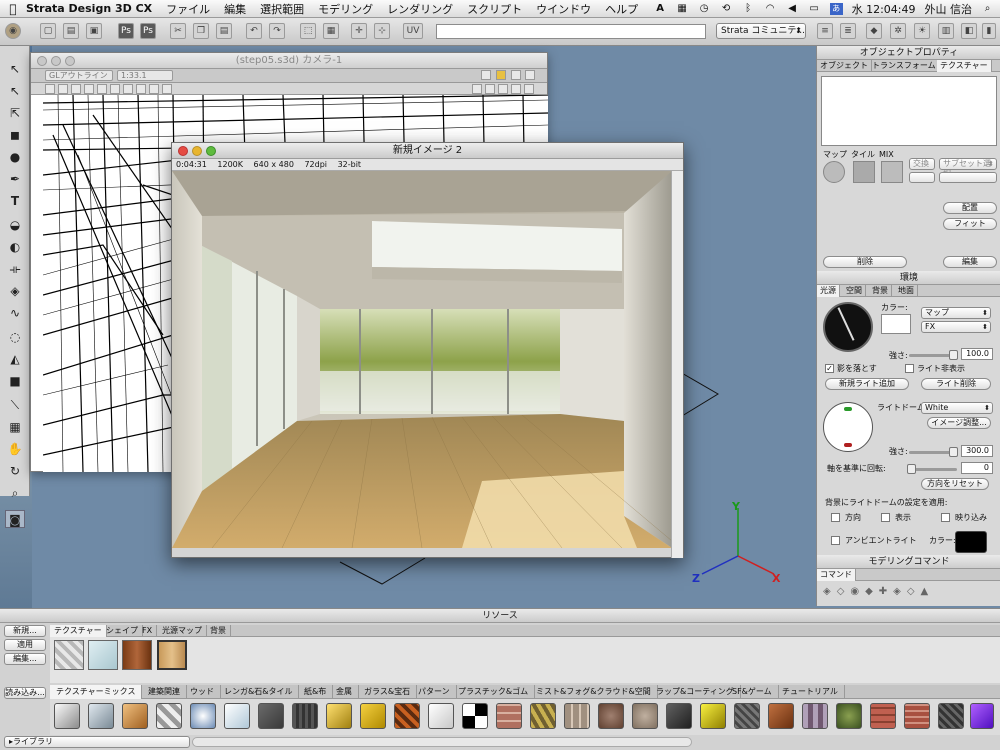  Describe the element at coordinates (331, 31) in the screenshot. I see `group-icon: ▦` at that location.